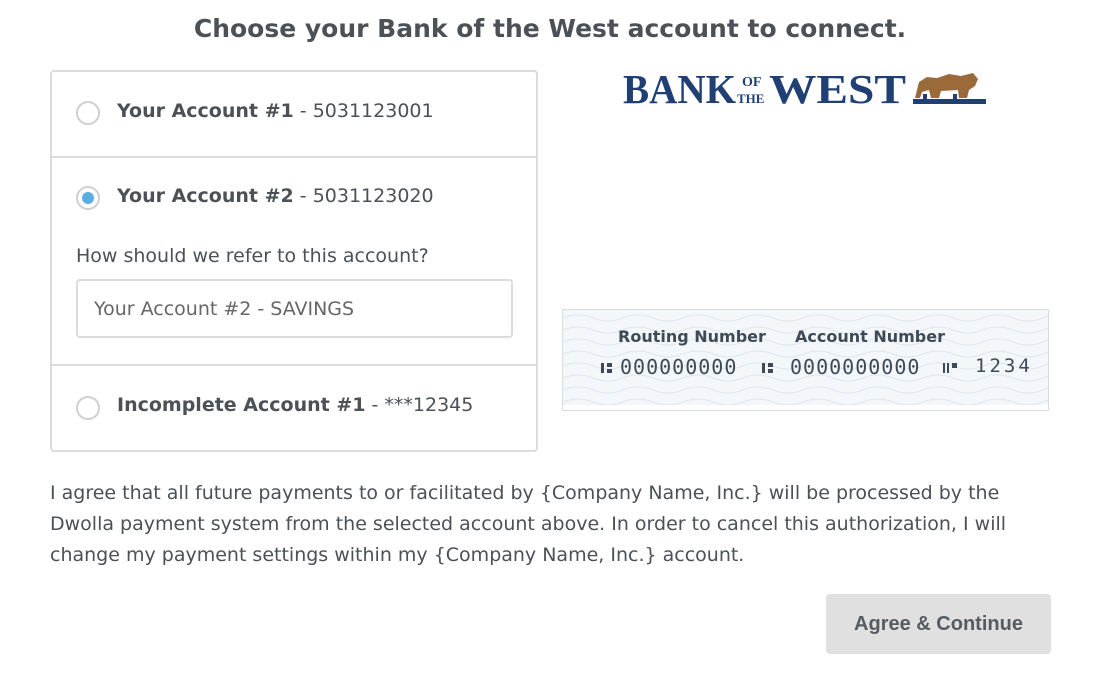  Describe the element at coordinates (429, 405) in the screenshot. I see `account-3-number: ***12345` at that location.